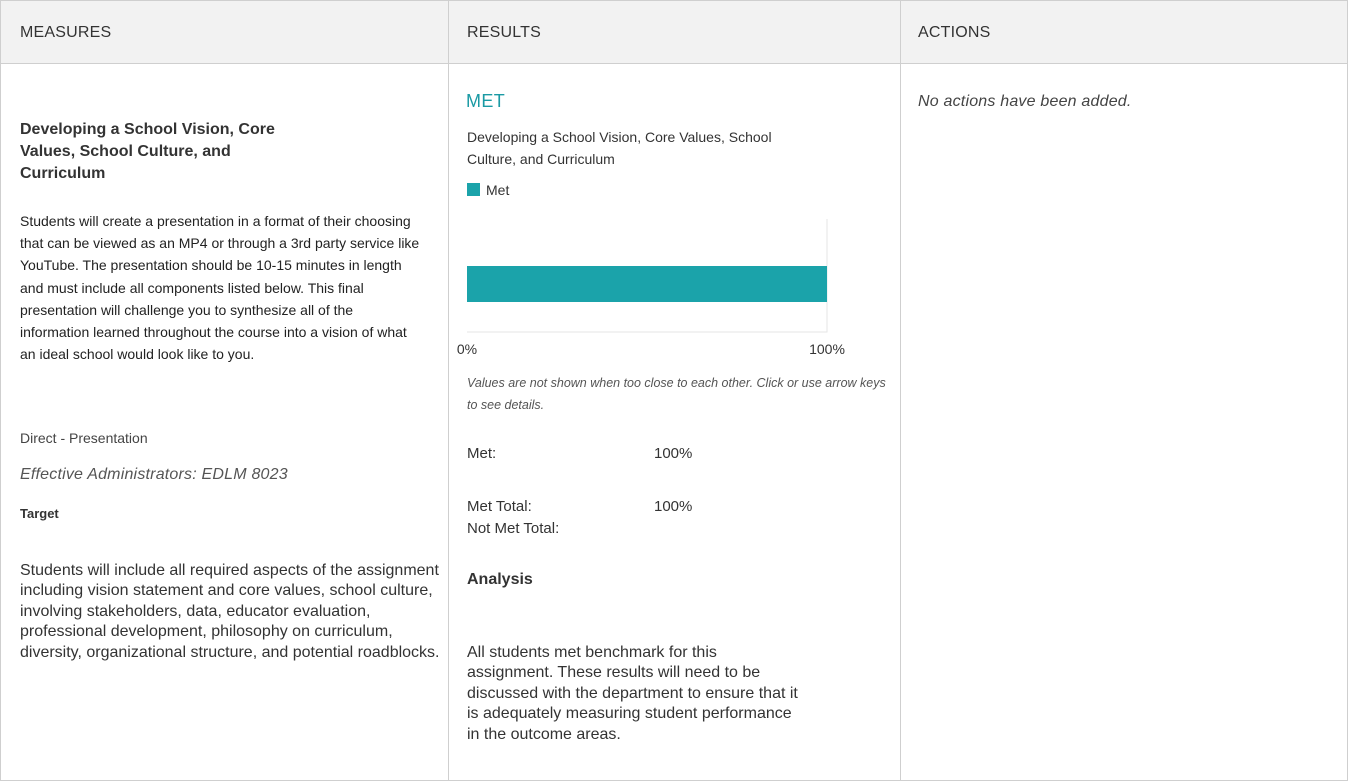 The image size is (1348, 781). I want to click on chart-legend: Met, so click(488, 191).